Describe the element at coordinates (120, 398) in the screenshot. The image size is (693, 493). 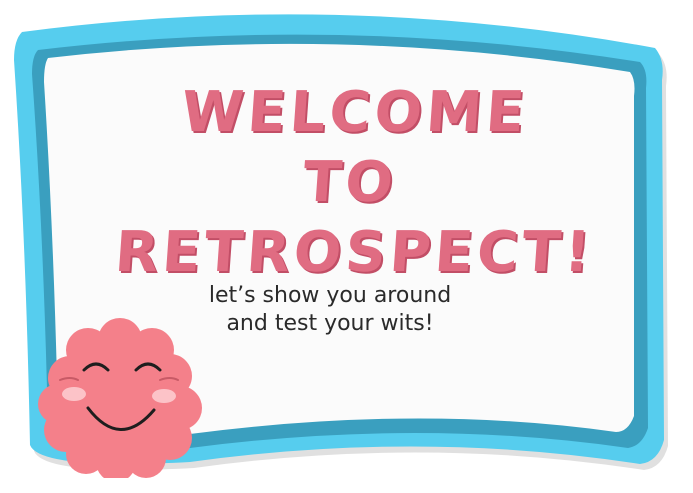
I see `smiling-pink-blob-icon` at that location.